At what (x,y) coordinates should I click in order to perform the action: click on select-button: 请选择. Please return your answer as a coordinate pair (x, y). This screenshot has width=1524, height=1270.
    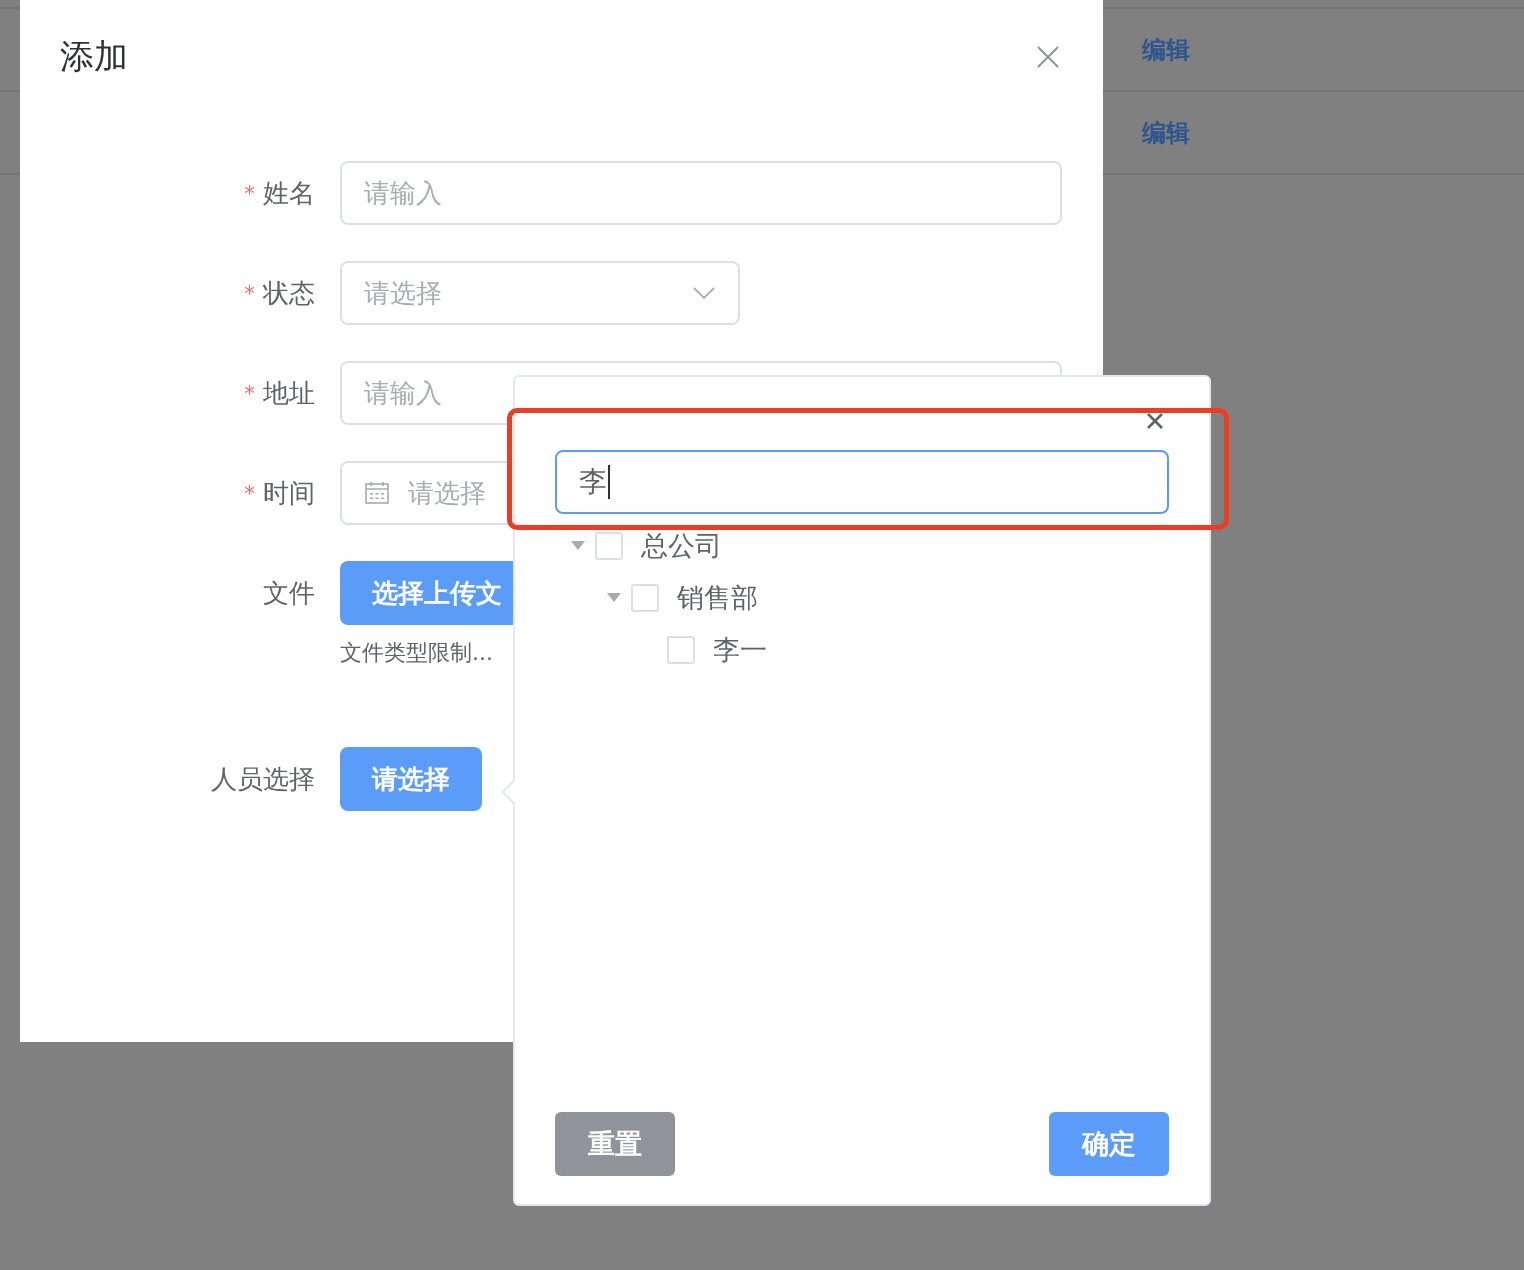
    Looking at the image, I should click on (411, 779).